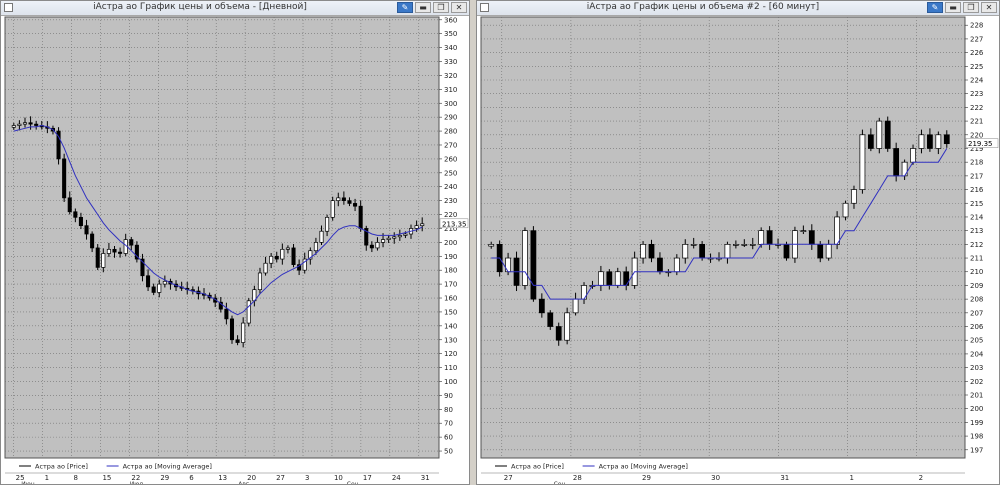  I want to click on last-price-label: 213.35, so click(454, 224).